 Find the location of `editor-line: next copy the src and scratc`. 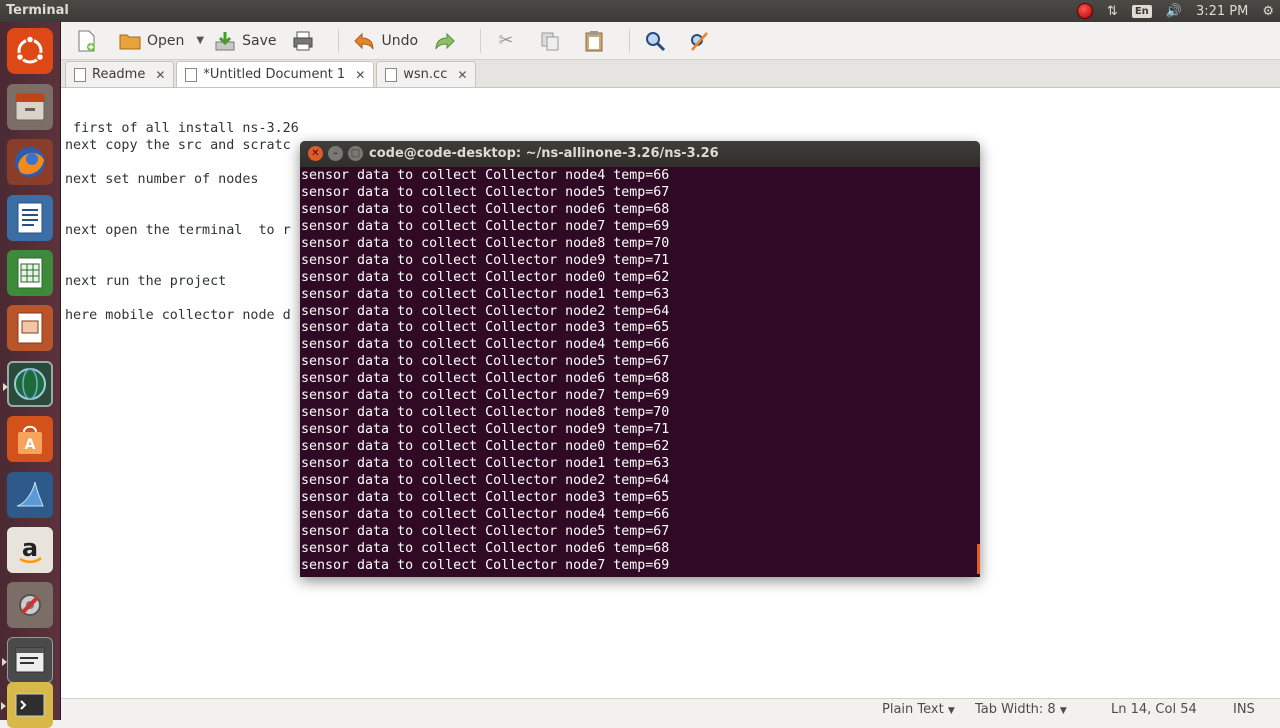

editor-line: next copy the src and scratc is located at coordinates (178, 145).